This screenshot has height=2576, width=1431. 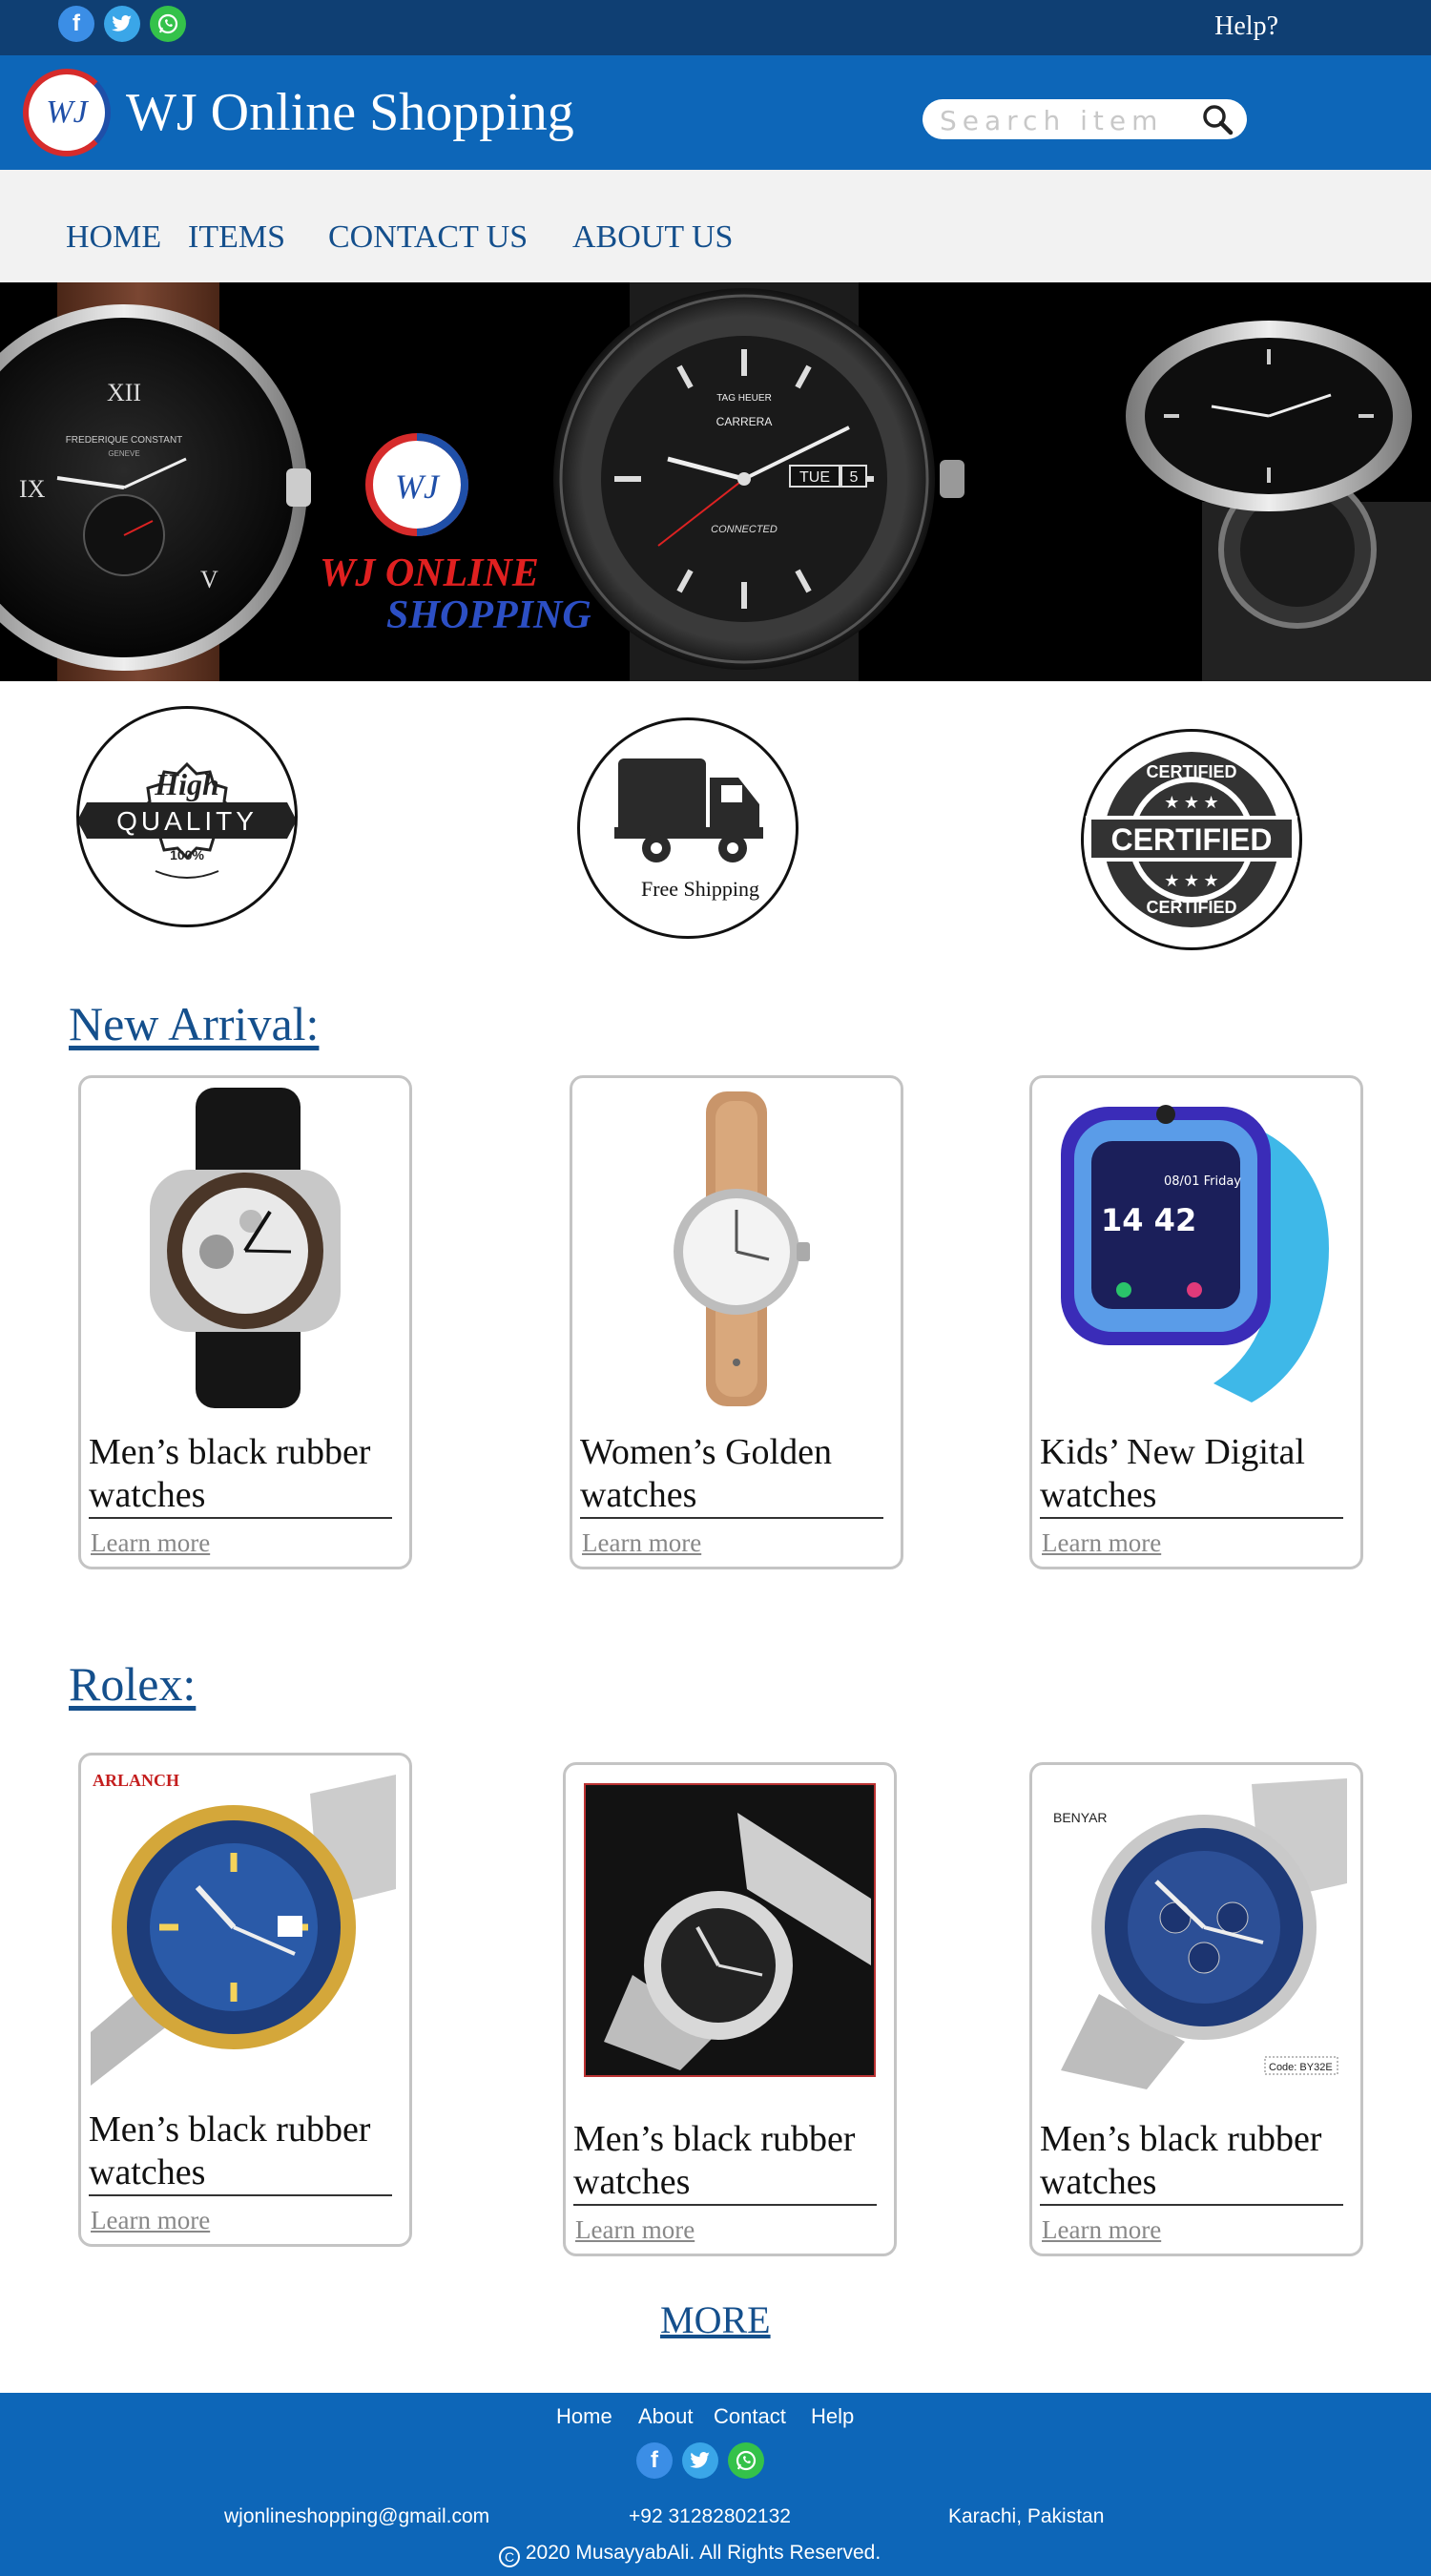 What do you see at coordinates (133, 1684) in the screenshot?
I see `rolex-title: Rolex:` at bounding box center [133, 1684].